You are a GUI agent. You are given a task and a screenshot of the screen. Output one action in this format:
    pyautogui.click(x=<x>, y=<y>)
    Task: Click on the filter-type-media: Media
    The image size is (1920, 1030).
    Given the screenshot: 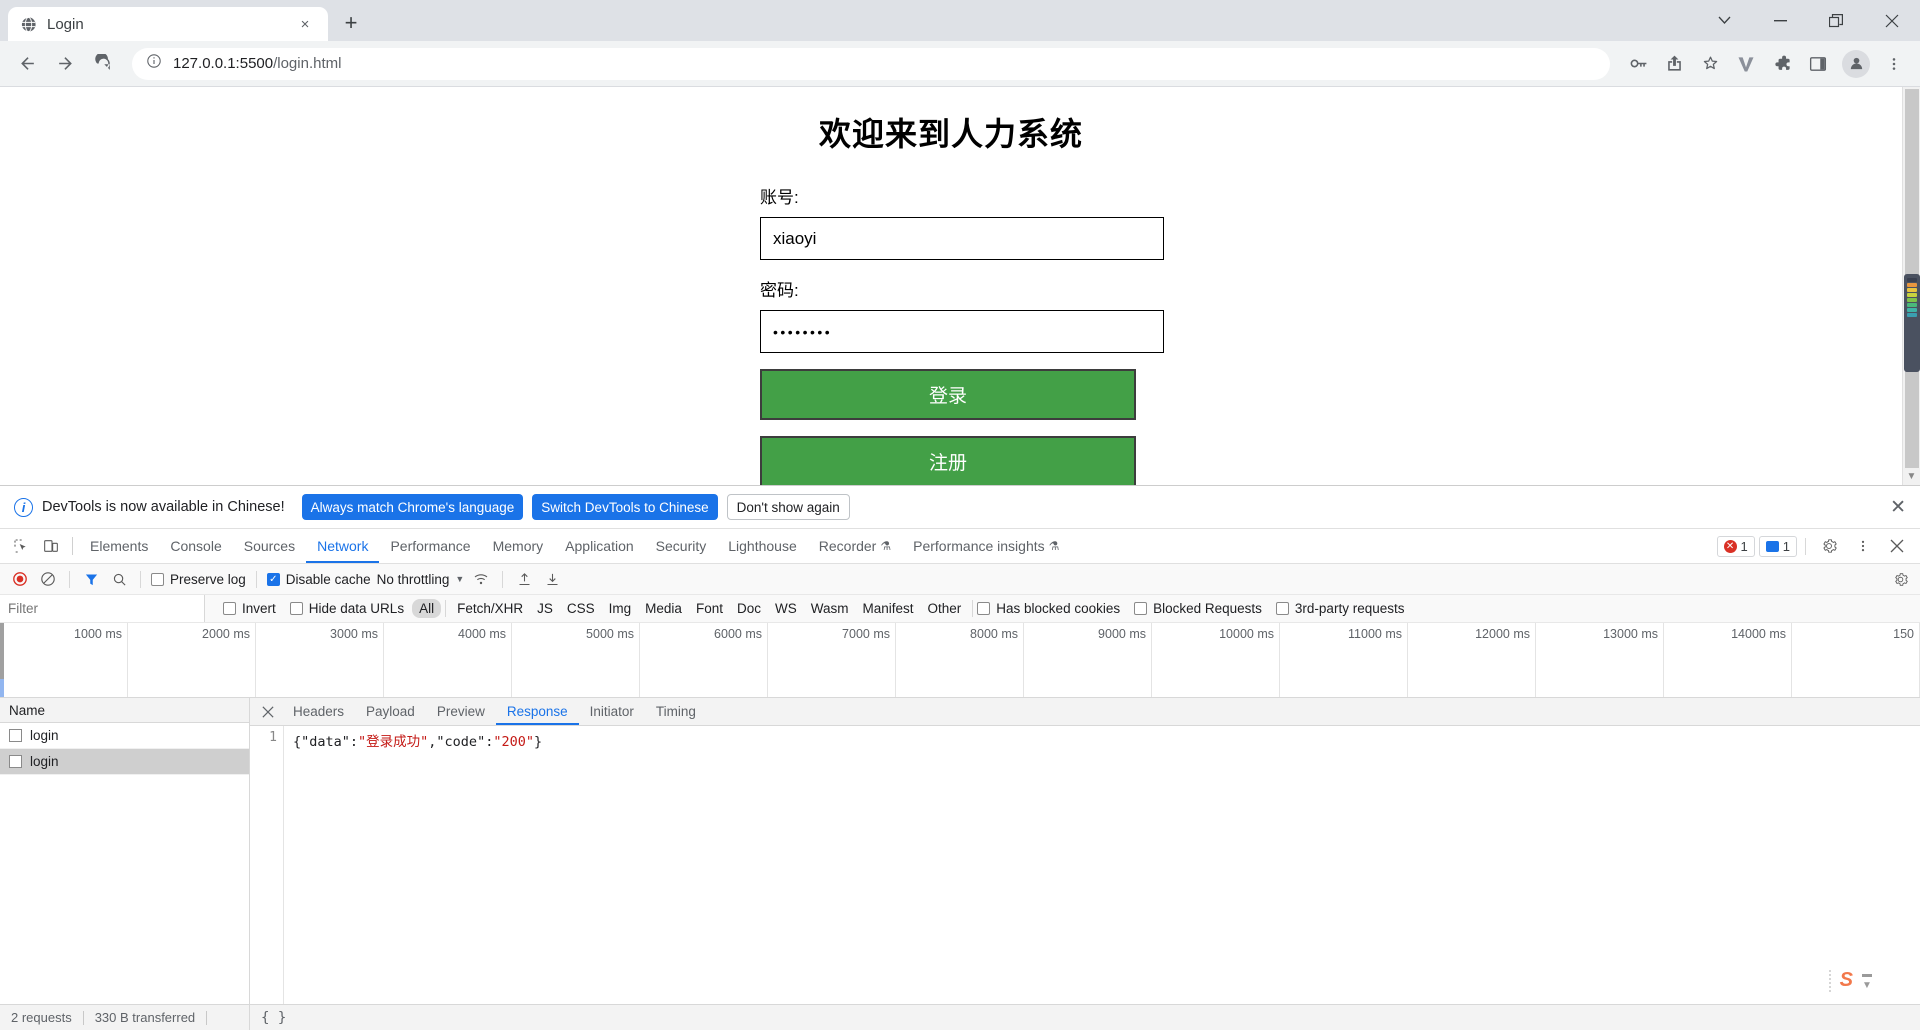 What is the action you would take?
    pyautogui.click(x=663, y=608)
    